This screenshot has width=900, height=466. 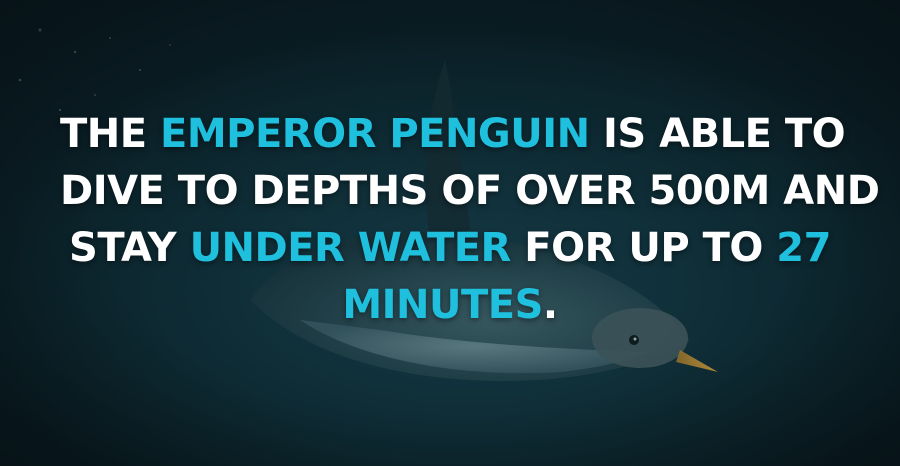 What do you see at coordinates (375, 134) in the screenshot?
I see `highlight-emperor-penguin: EMPEROR PENGUIN` at bounding box center [375, 134].